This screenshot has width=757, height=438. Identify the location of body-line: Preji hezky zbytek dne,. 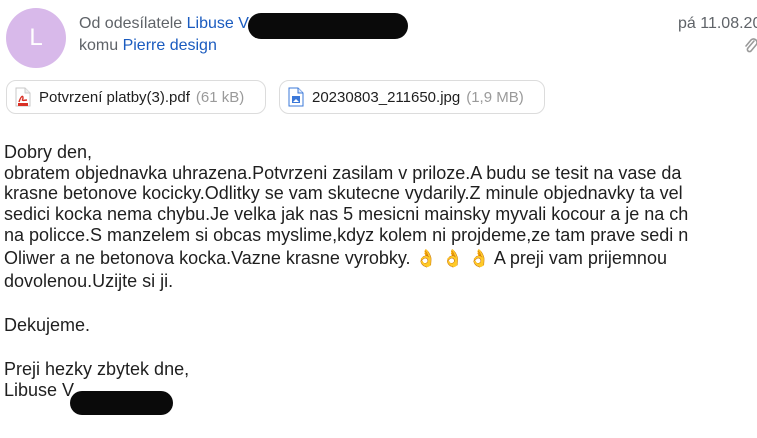
(97, 368).